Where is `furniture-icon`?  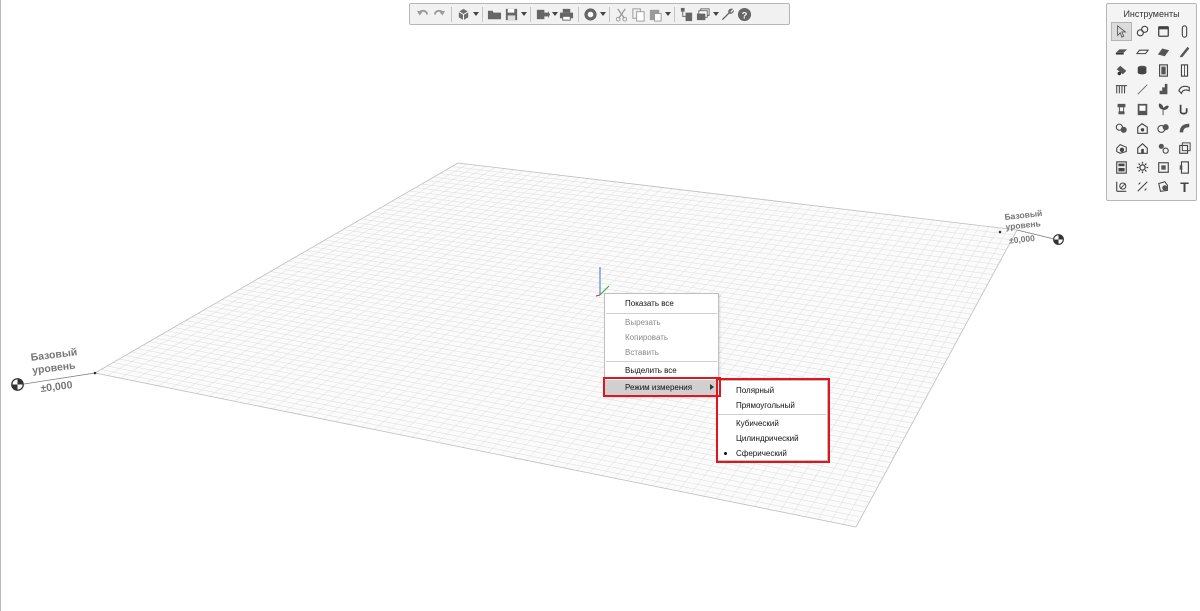 furniture-icon is located at coordinates (1121, 147).